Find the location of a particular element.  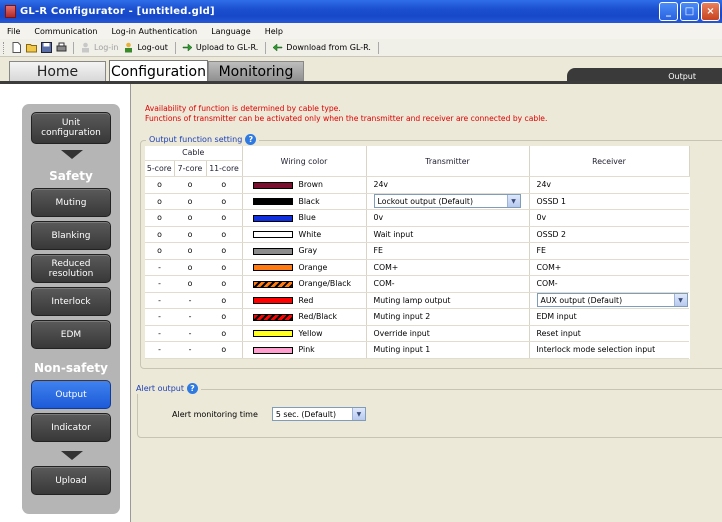

tab-configuration: Configuration is located at coordinates (158, 71).